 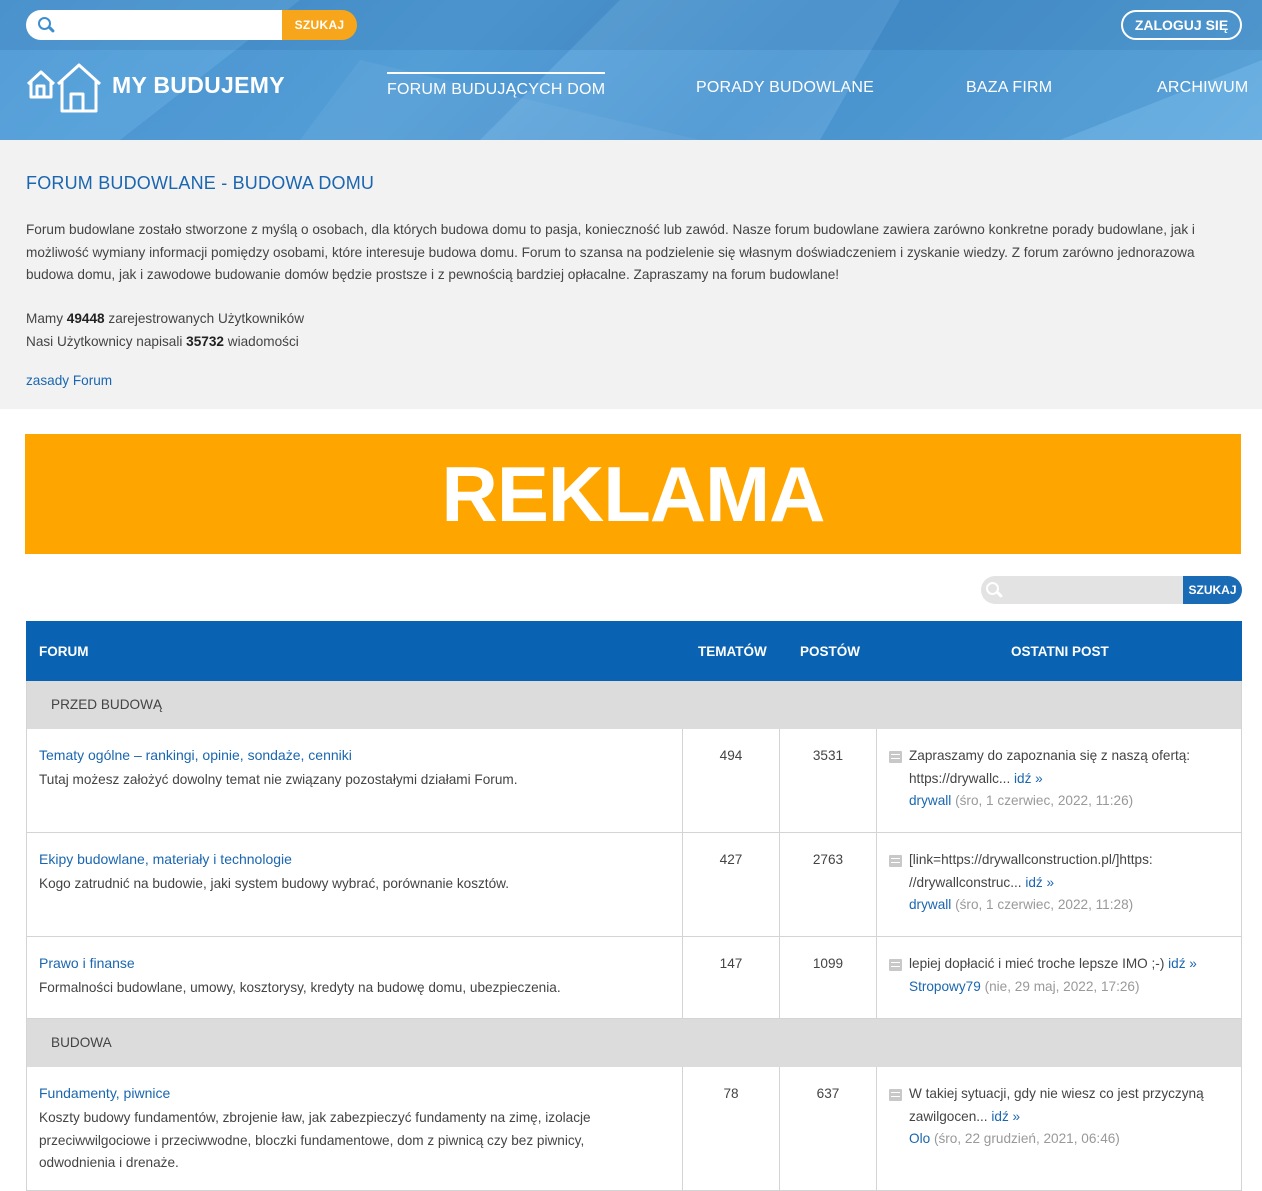 I want to click on nav-item-archiwum: ARCHIWUM, so click(x=1202, y=84).